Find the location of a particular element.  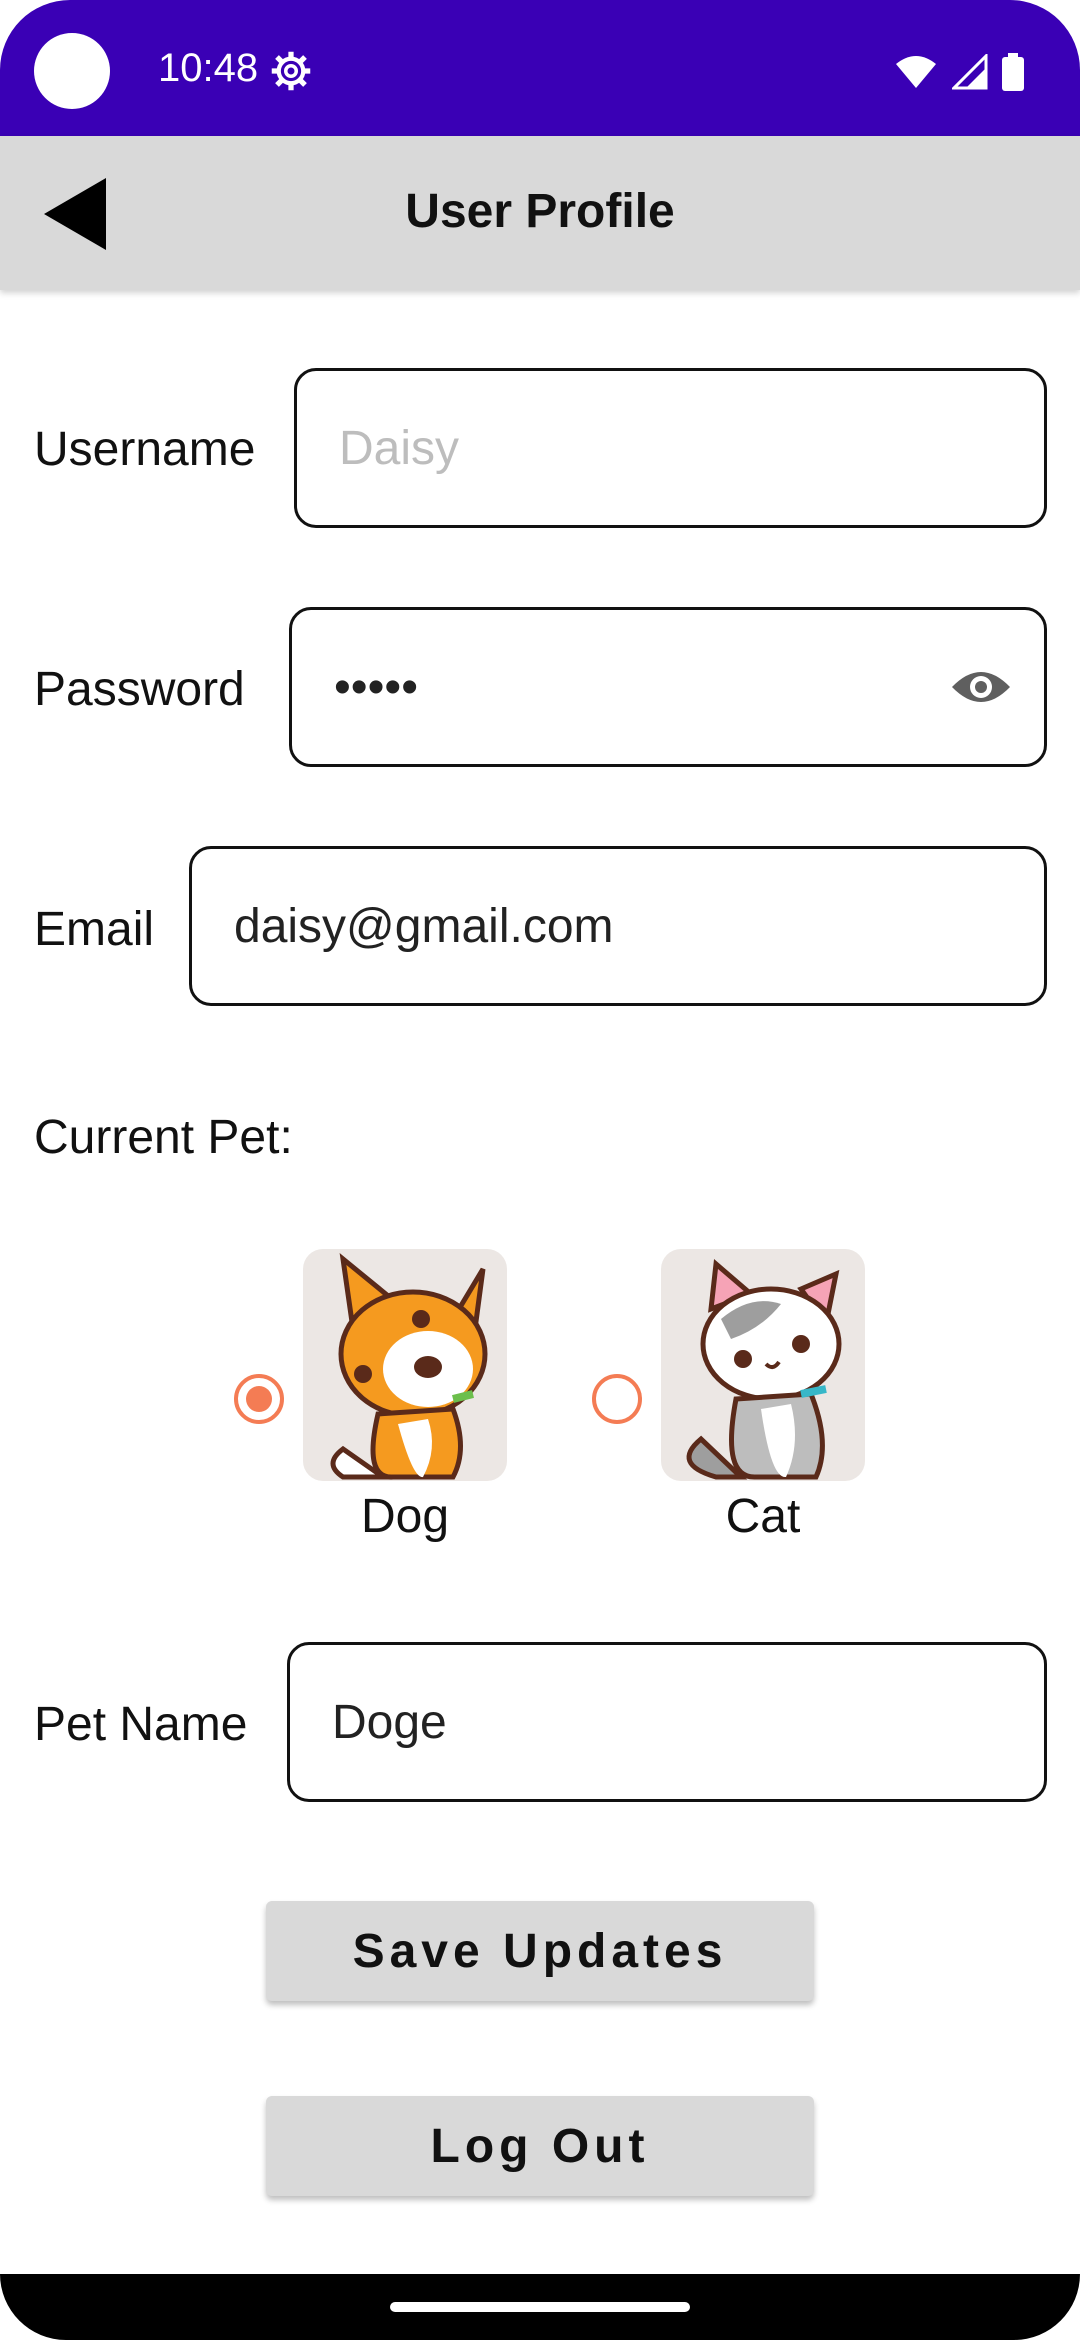

battery-icon is located at coordinates (1013, 72).